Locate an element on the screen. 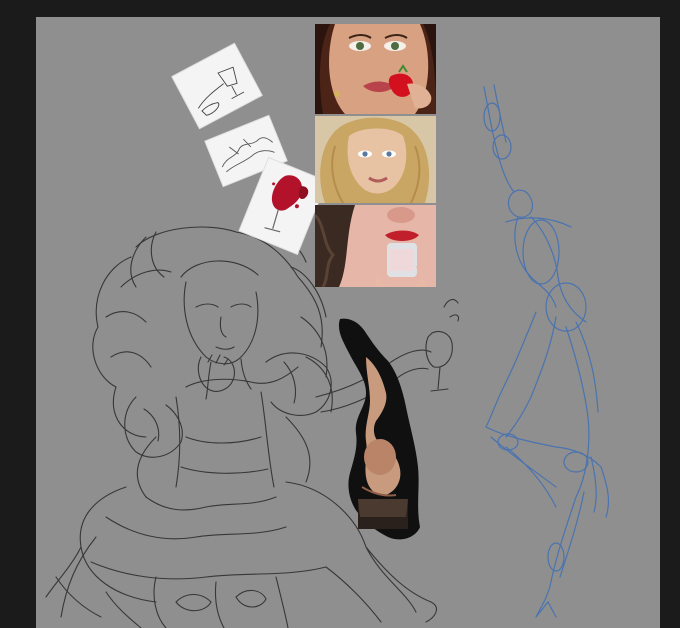 This screenshot has height=628, width=680. figure-pose-cutout is located at coordinates (381, 429).